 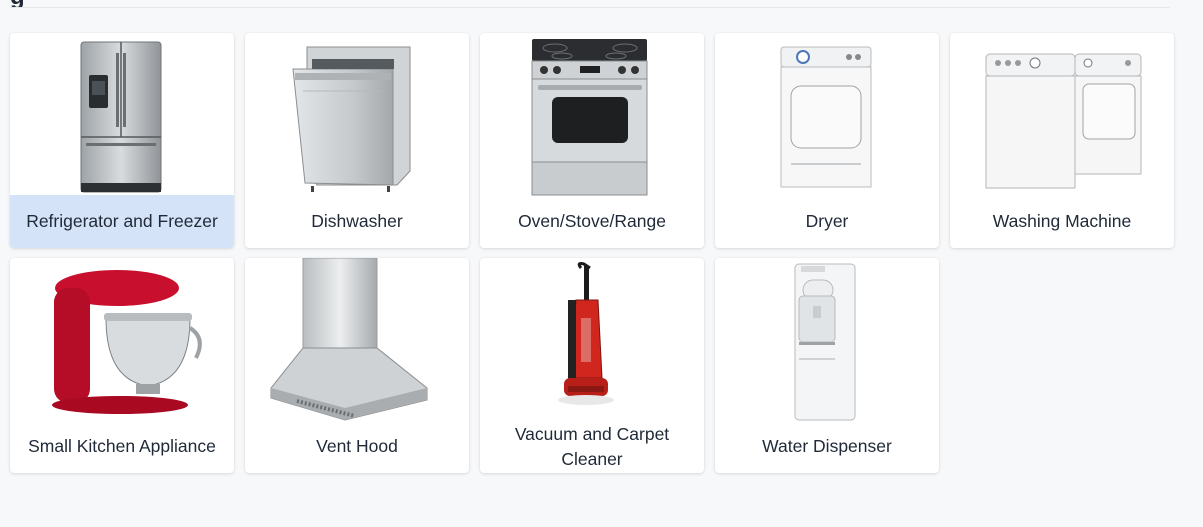 I want to click on dryer-icon, so click(x=826, y=117).